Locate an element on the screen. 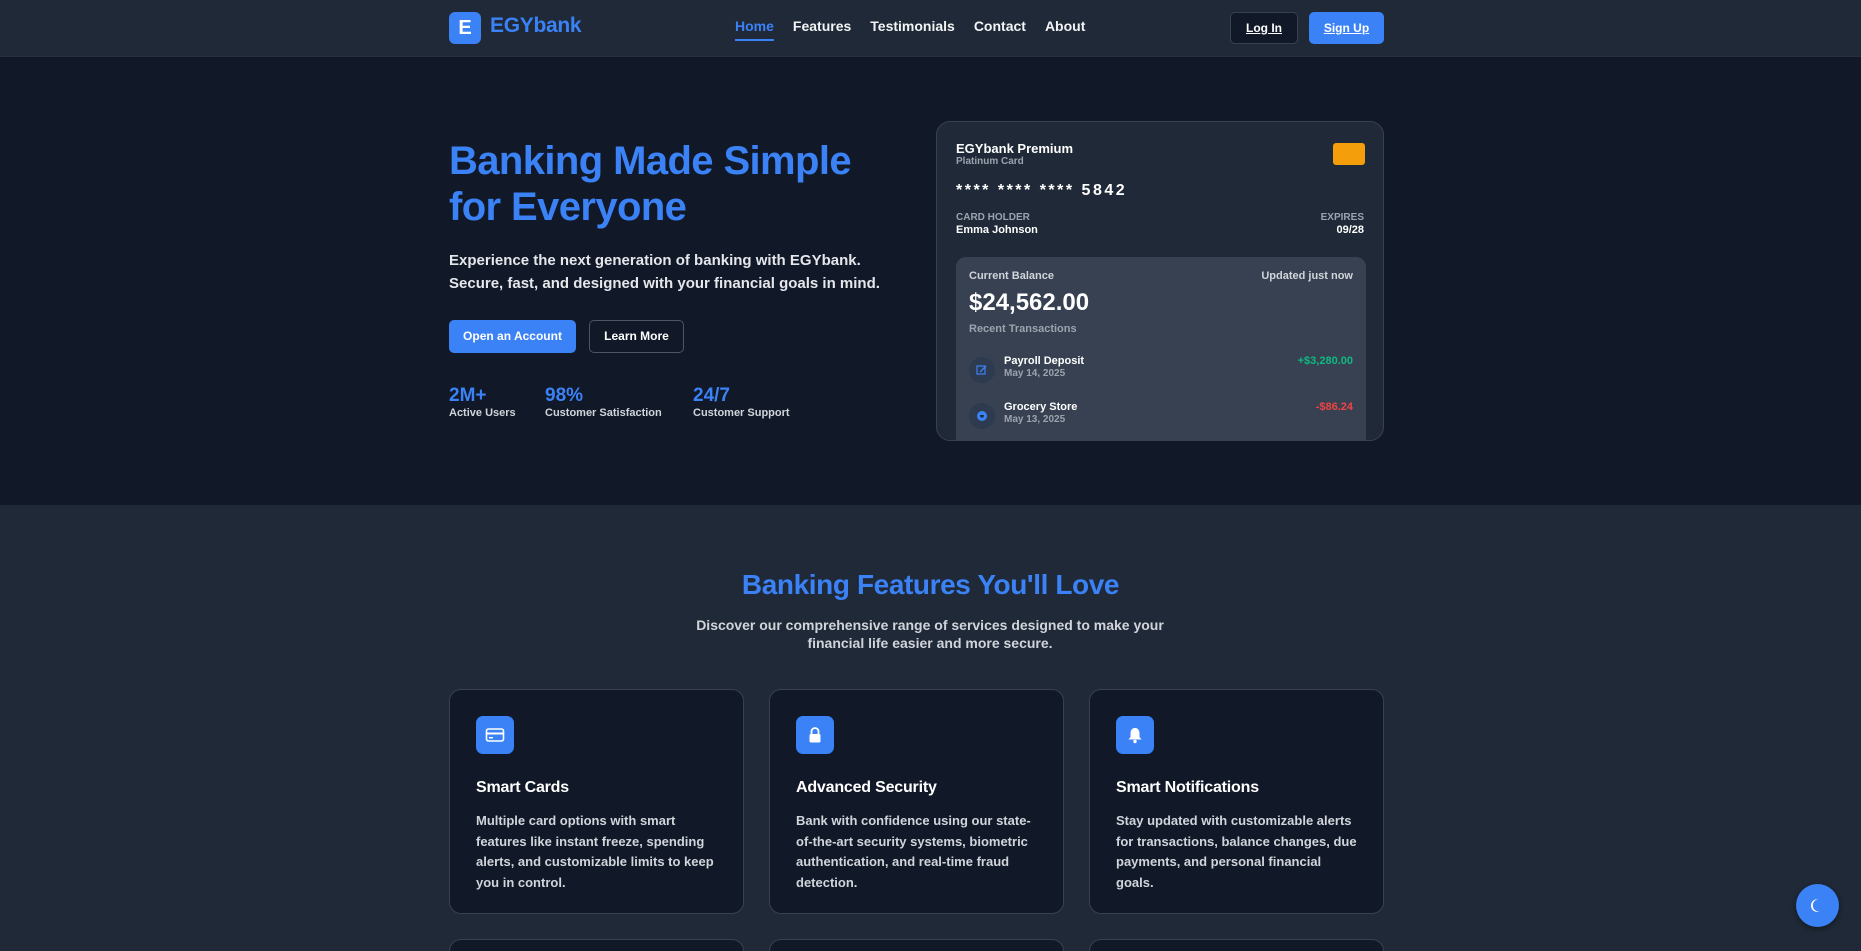 This screenshot has width=1861, height=951. stat-value: 24/7 is located at coordinates (711, 395).